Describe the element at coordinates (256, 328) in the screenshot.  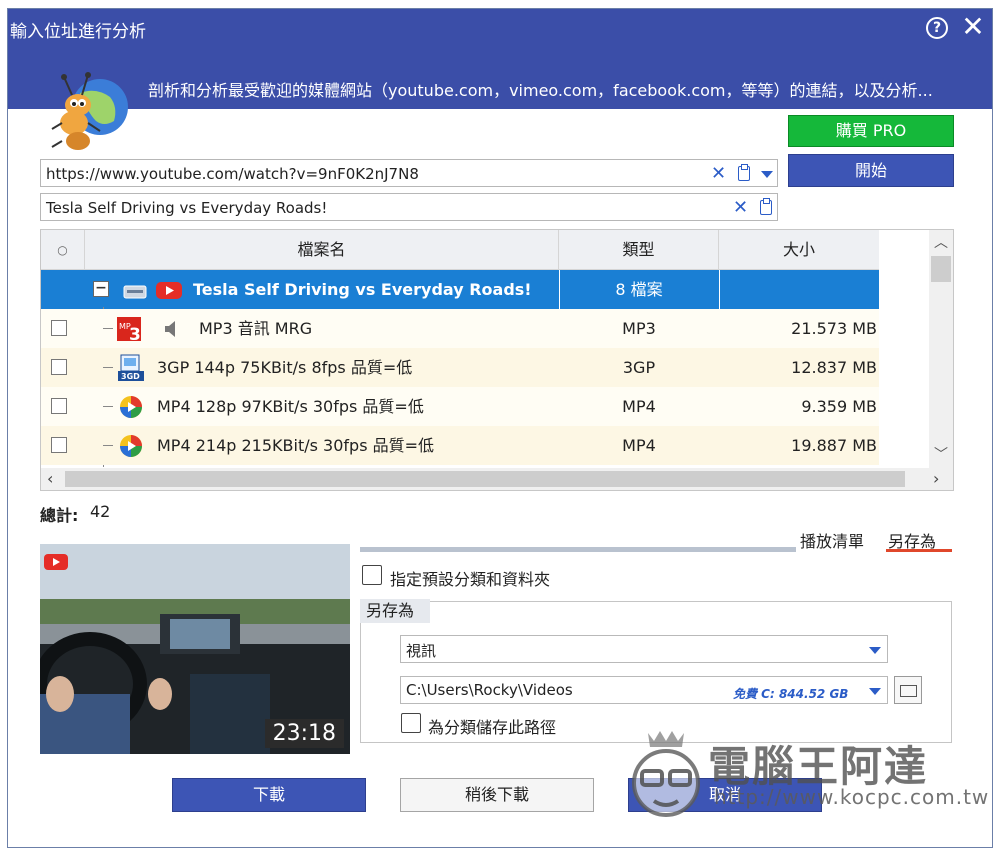
I see `file-name: MP3 音訊 MRG` at that location.